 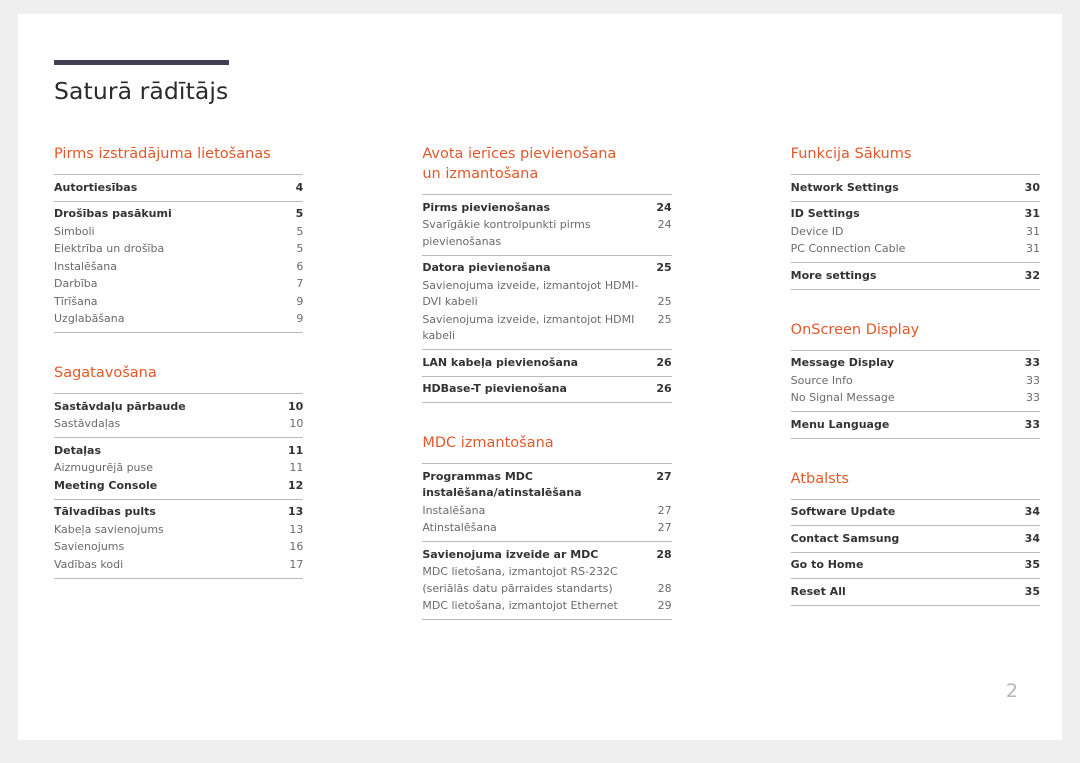 What do you see at coordinates (915, 364) in the screenshot?
I see `toc-entry: Message Display 33` at bounding box center [915, 364].